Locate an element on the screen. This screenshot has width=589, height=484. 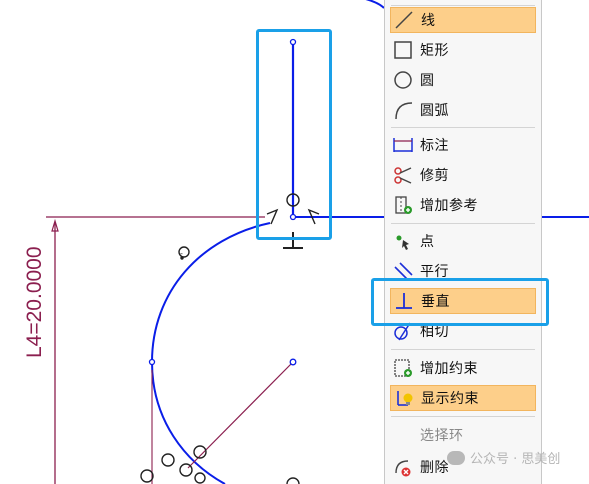
point-icon is located at coordinates (403, 241).